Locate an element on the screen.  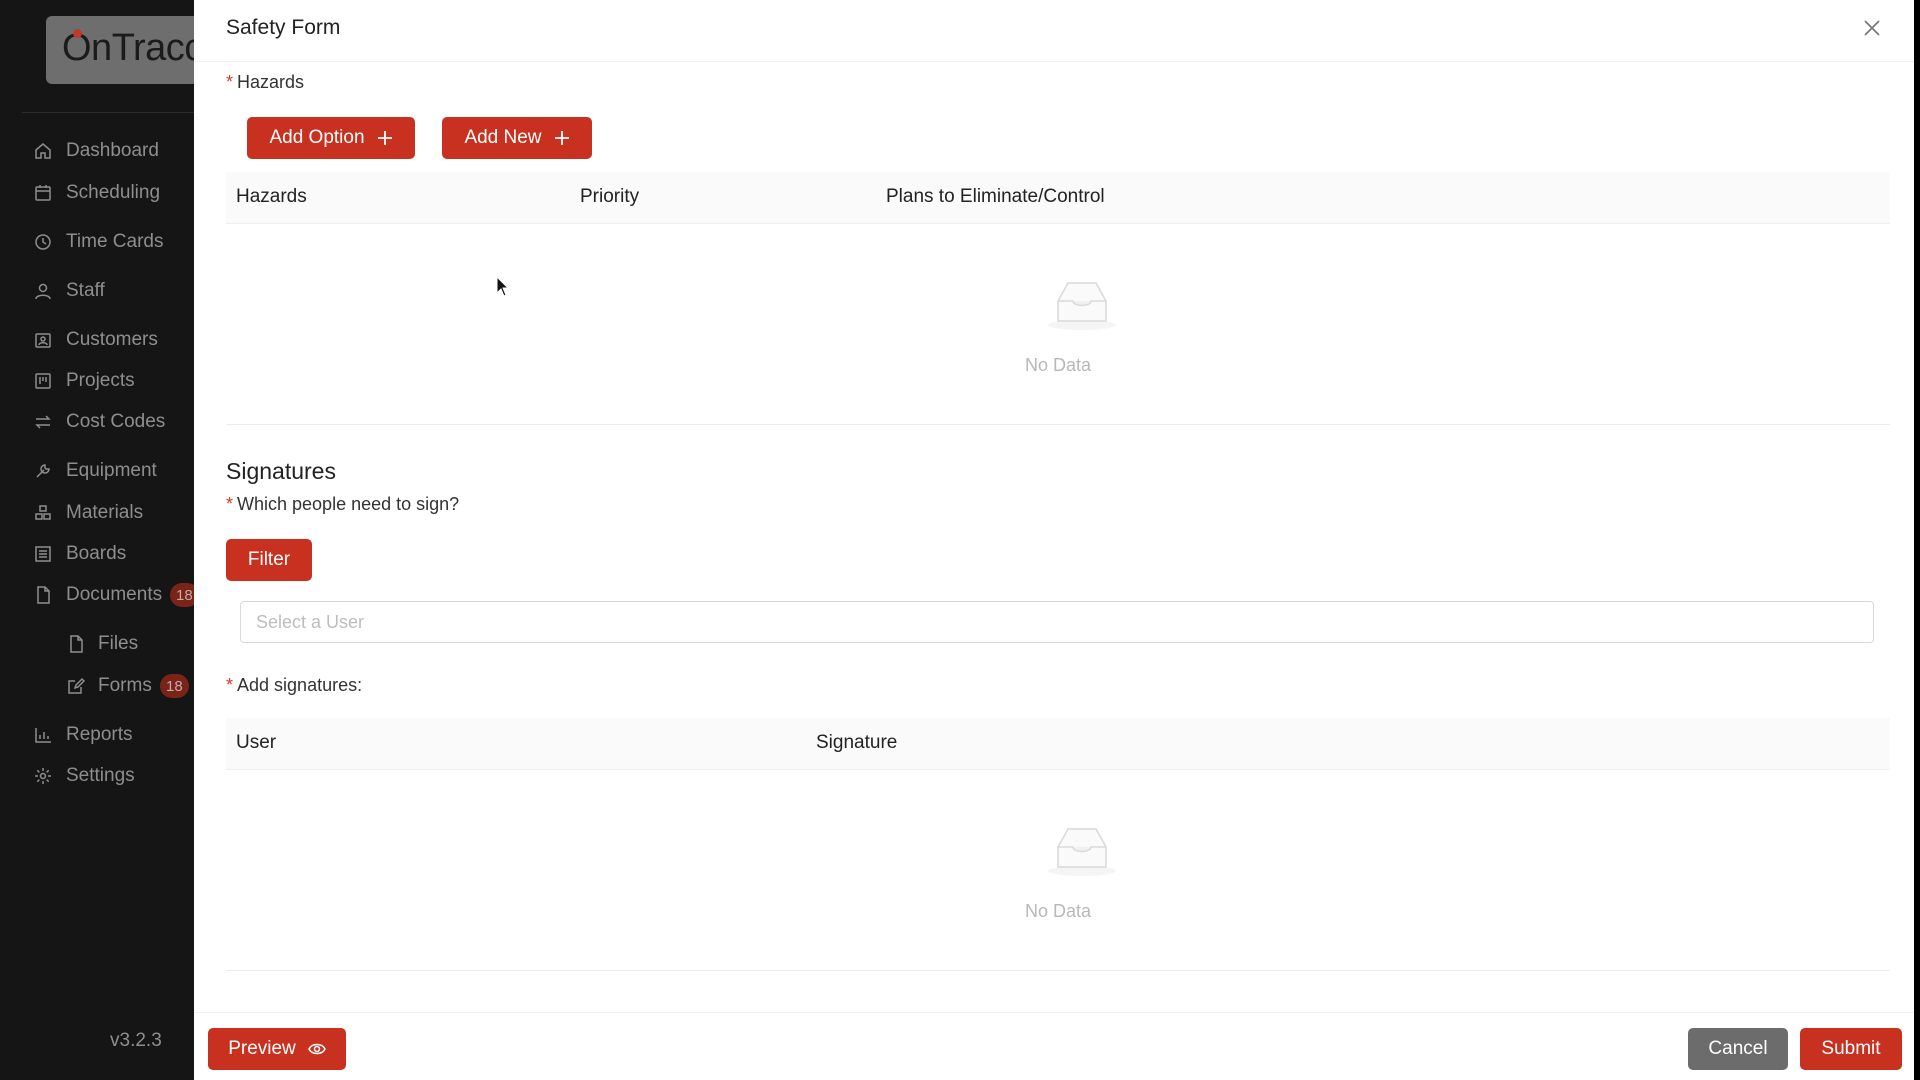
projects-icon is located at coordinates (43, 381).